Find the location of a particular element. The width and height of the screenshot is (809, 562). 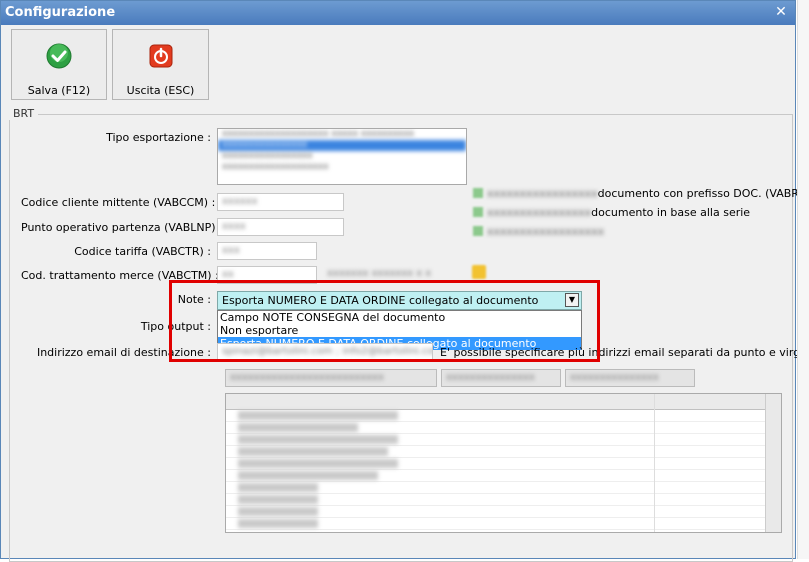

tipo-esportazione-label: Tipo esportazione : is located at coordinates (158, 137).